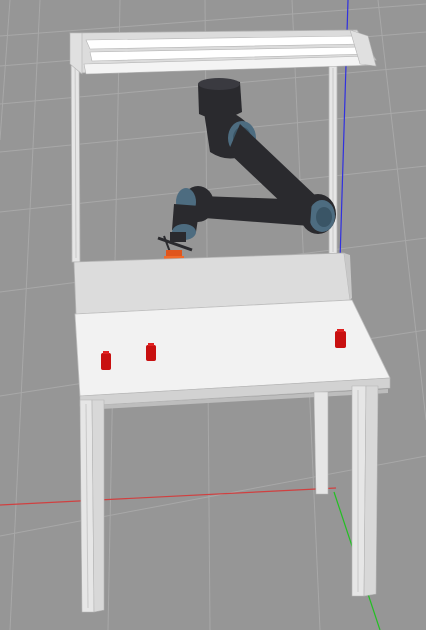  I want to click on robot-arm, so click(246, 165).